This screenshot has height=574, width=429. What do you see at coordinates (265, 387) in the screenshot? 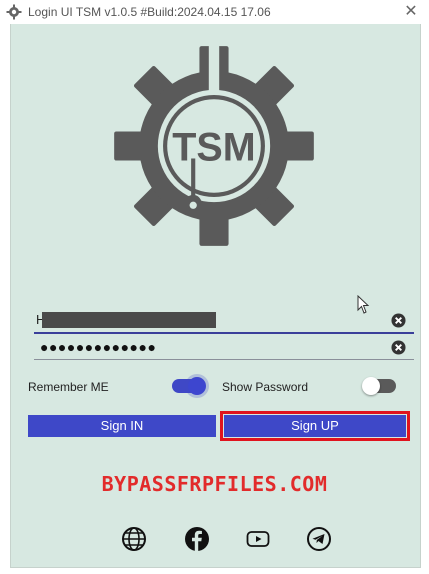
I see `show-password-label: Show Password` at bounding box center [265, 387].